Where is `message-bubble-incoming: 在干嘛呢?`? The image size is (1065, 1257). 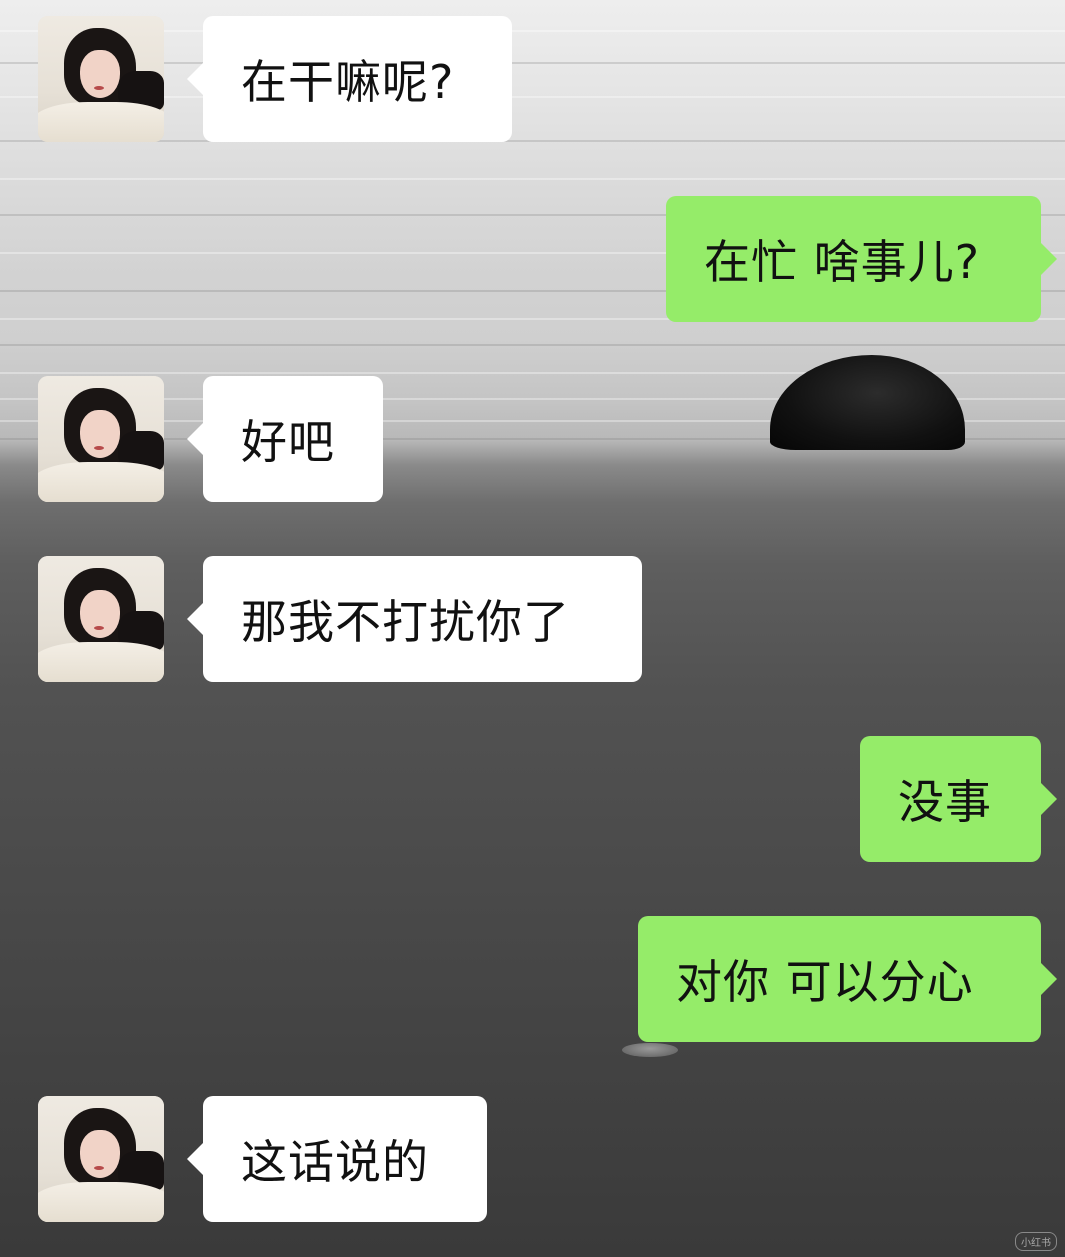 message-bubble-incoming: 在干嘛呢? is located at coordinates (349, 79).